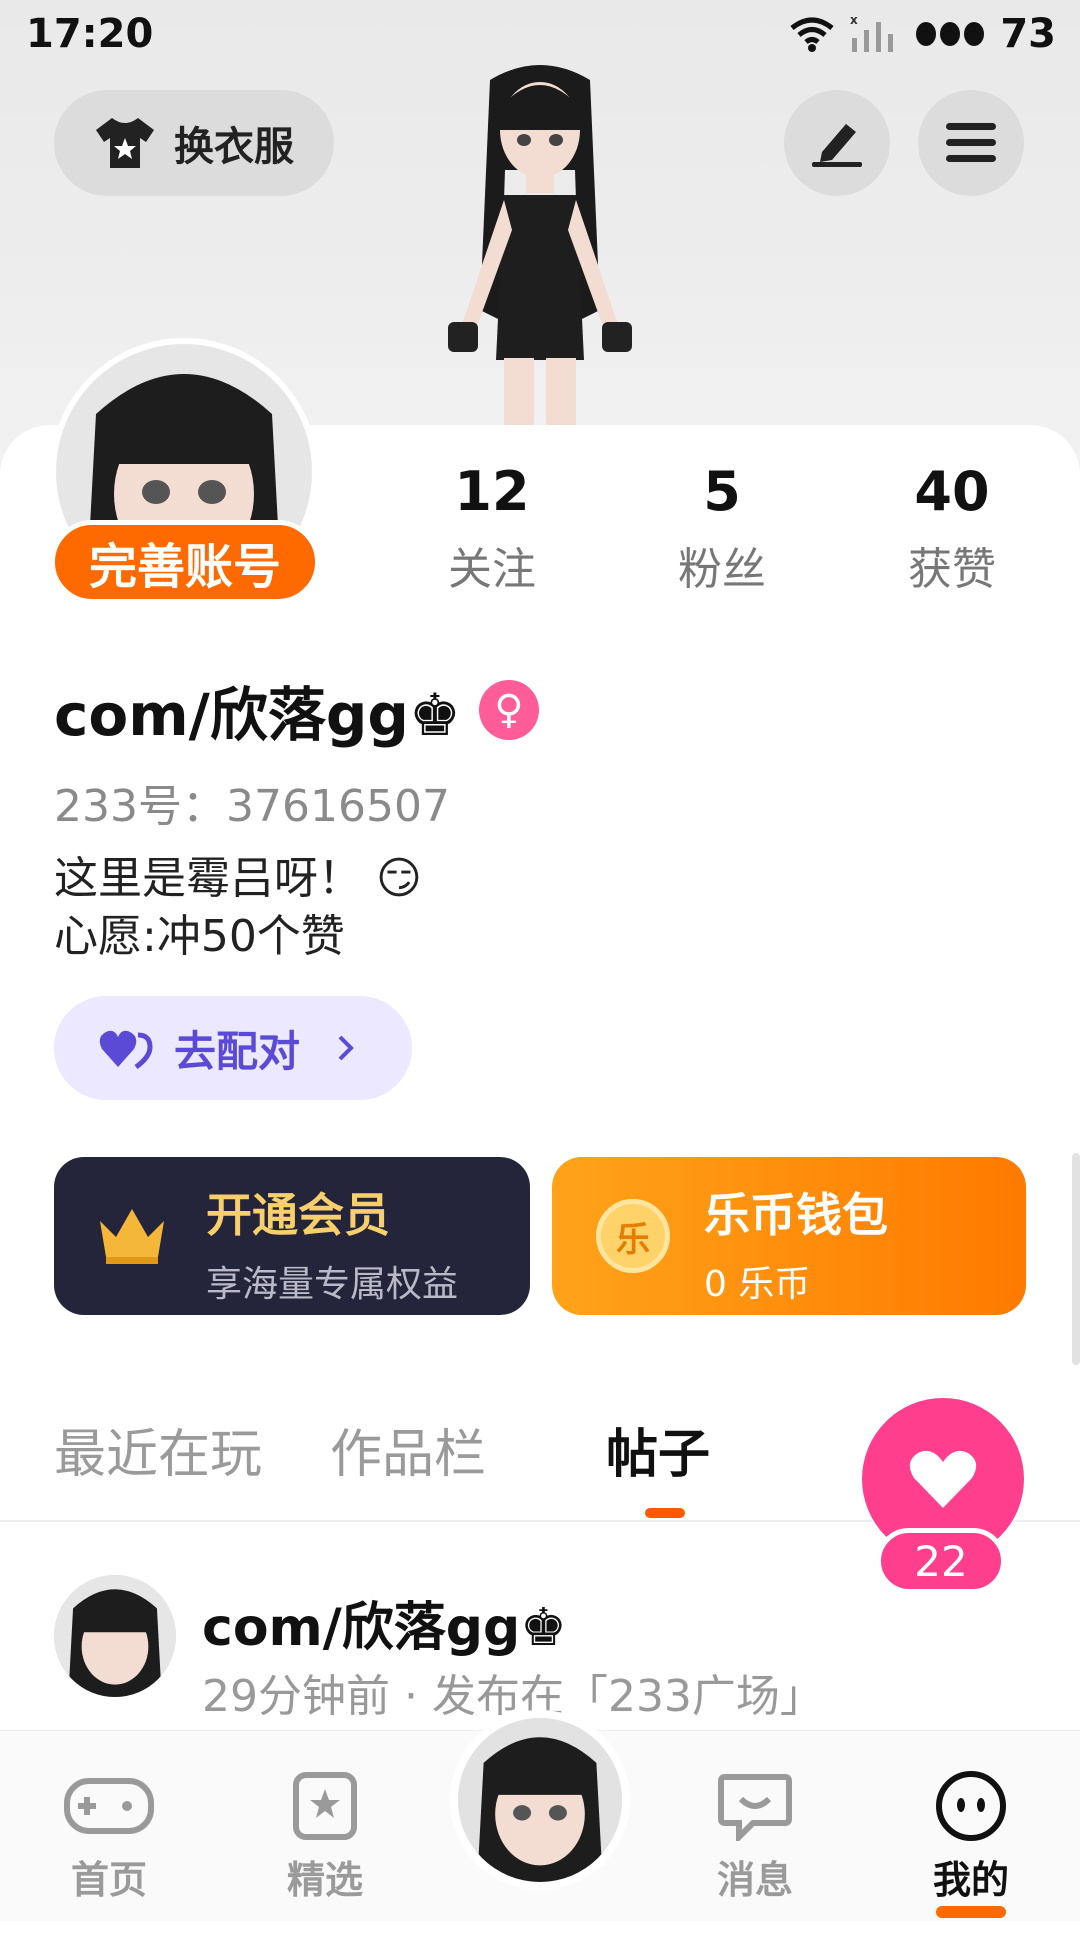  I want to click on pen-icon, so click(837, 145).